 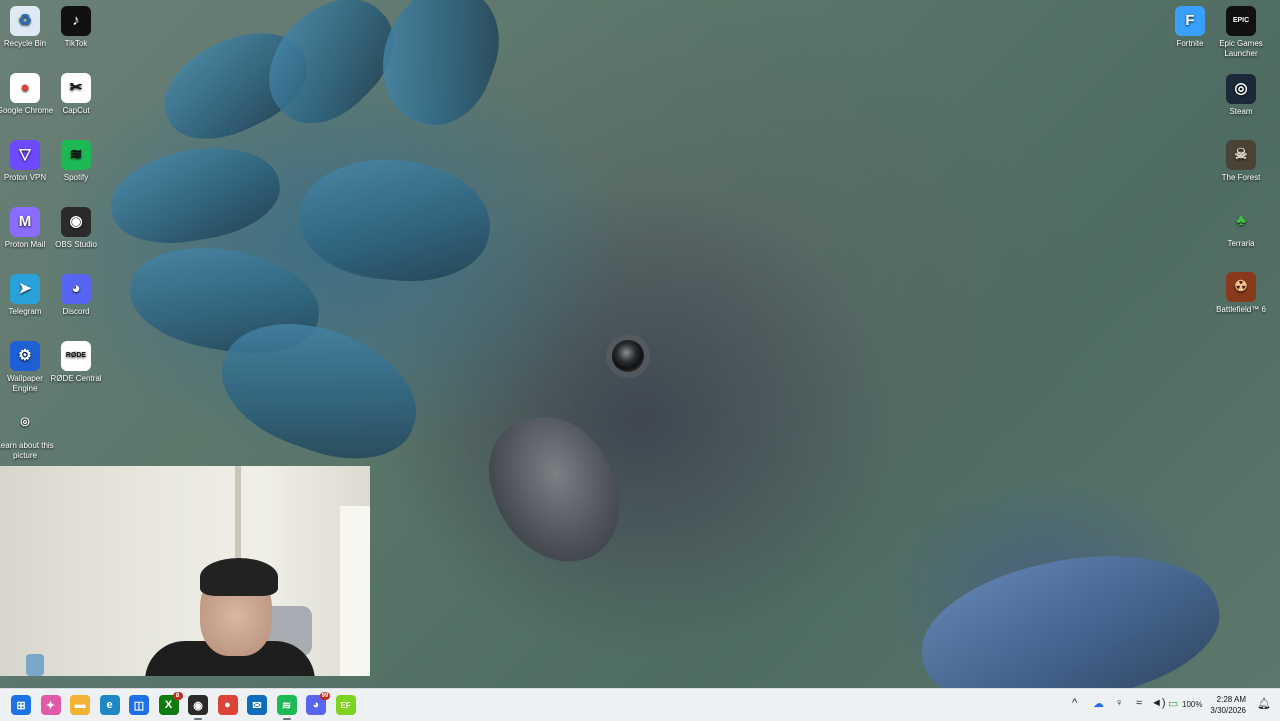 What do you see at coordinates (1241, 177) in the screenshot?
I see `desktop-icon-label: The Forest` at bounding box center [1241, 177].